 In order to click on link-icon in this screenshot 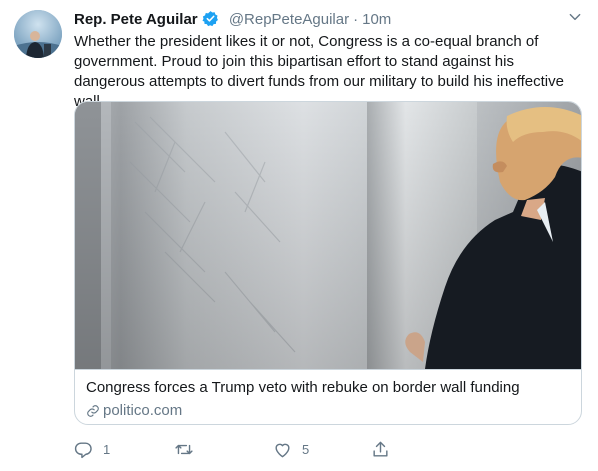, I will do `click(93, 411)`.